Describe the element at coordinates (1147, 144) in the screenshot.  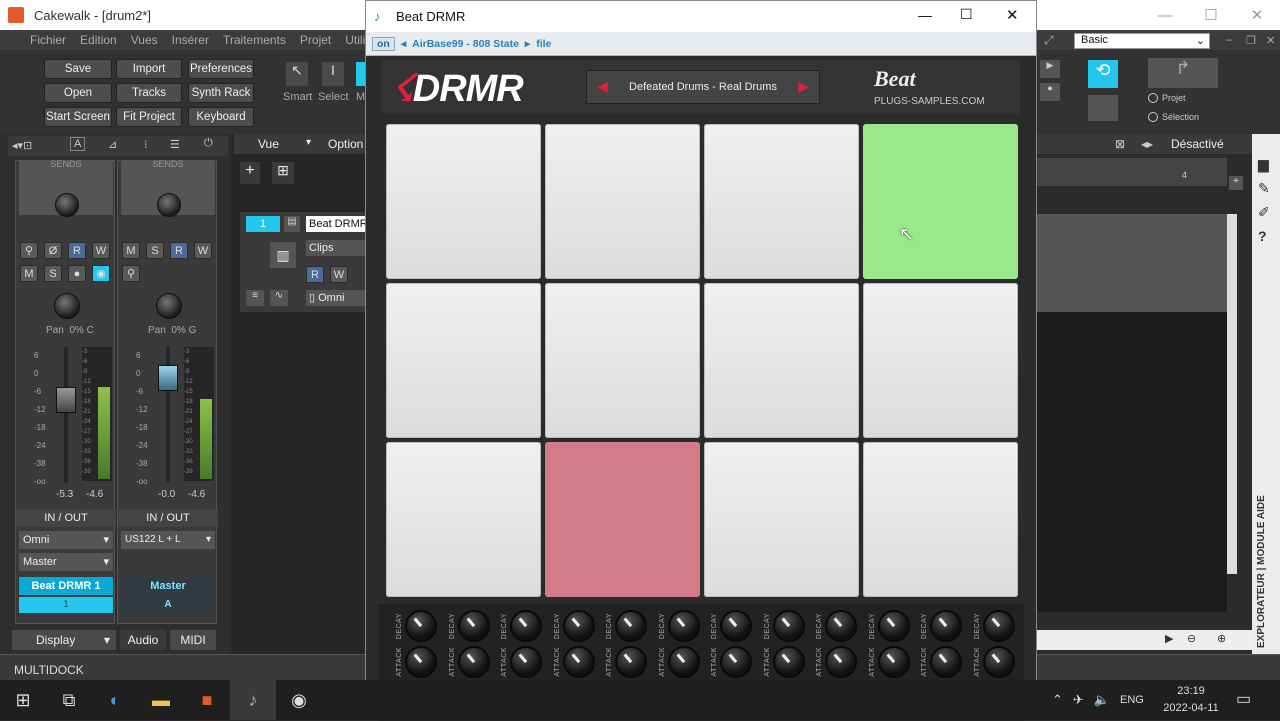
I see `nudge-icon: ◂▸` at that location.